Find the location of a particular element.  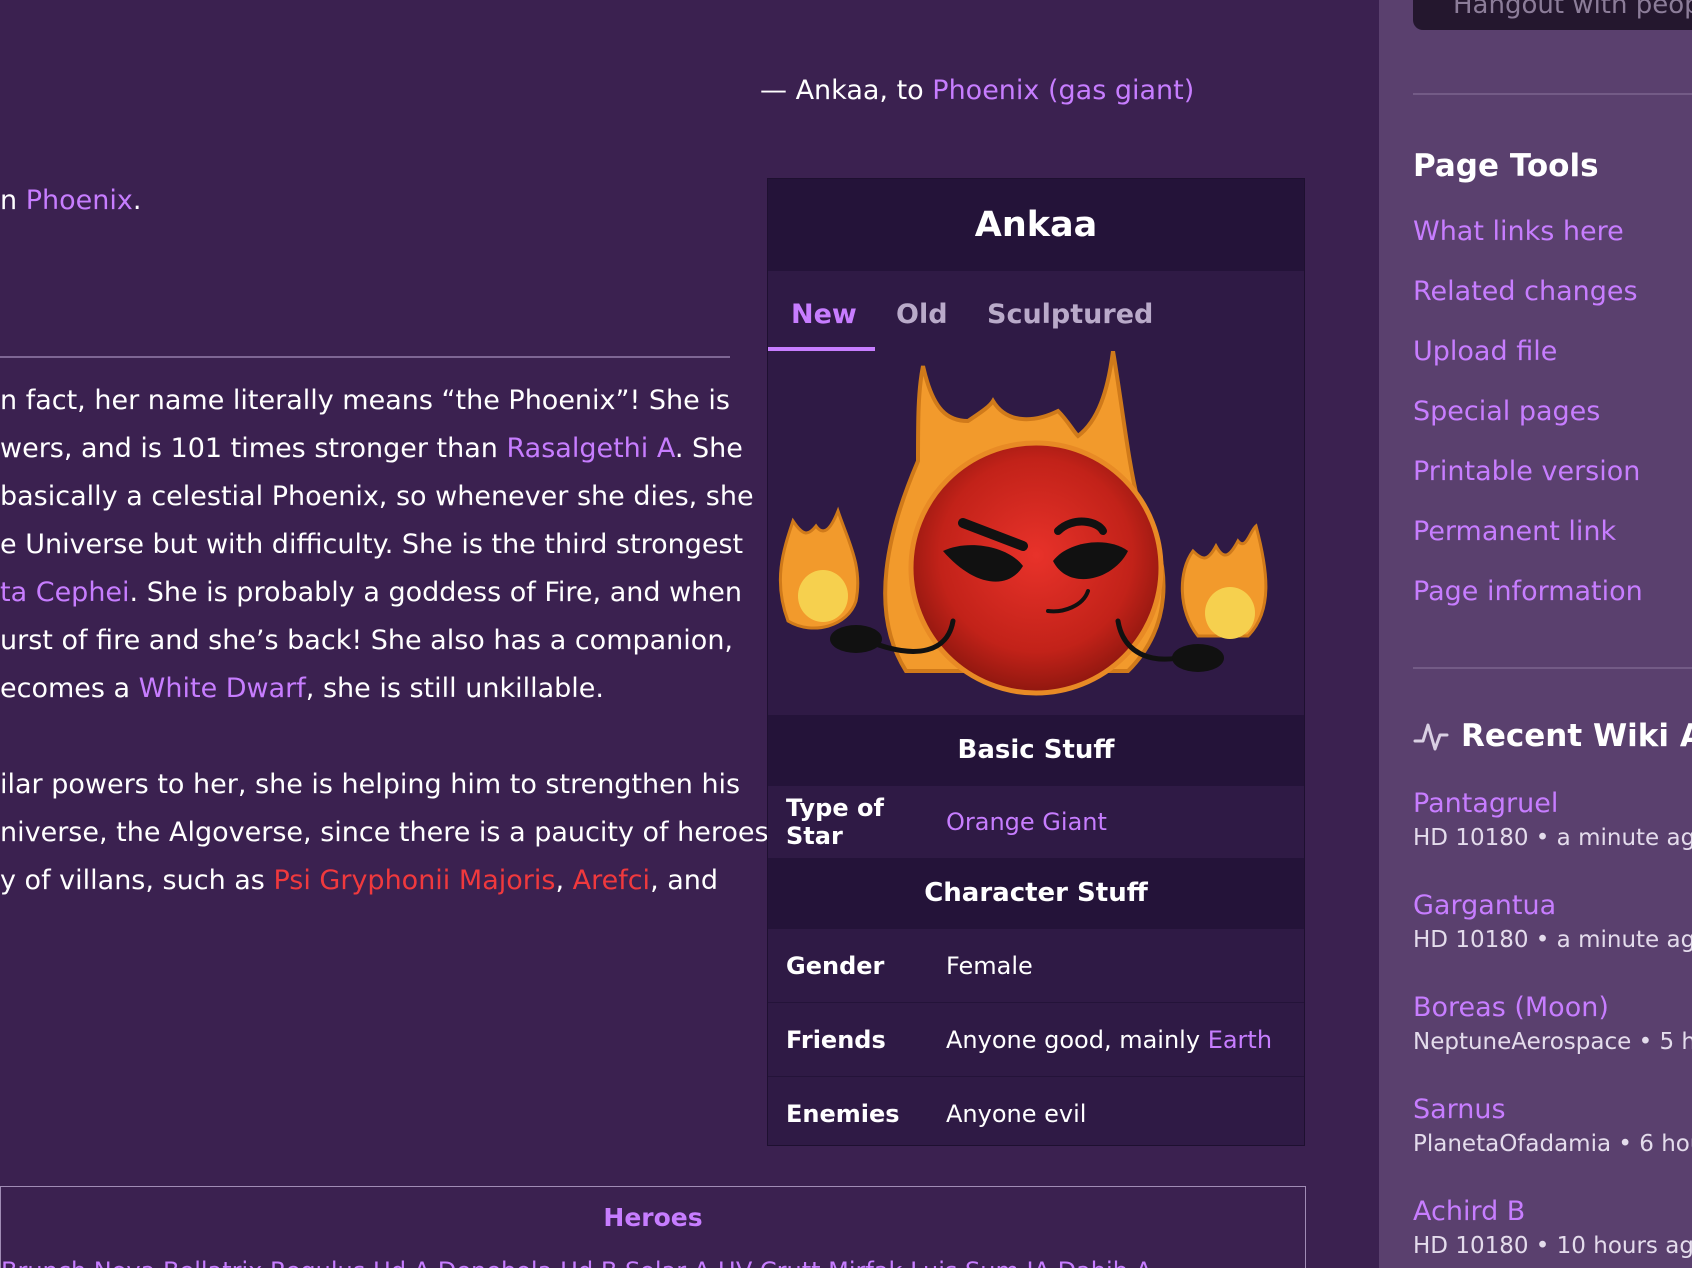

friends-row: Friends Anyone good, mainly Earth is located at coordinates (1036, 1039).